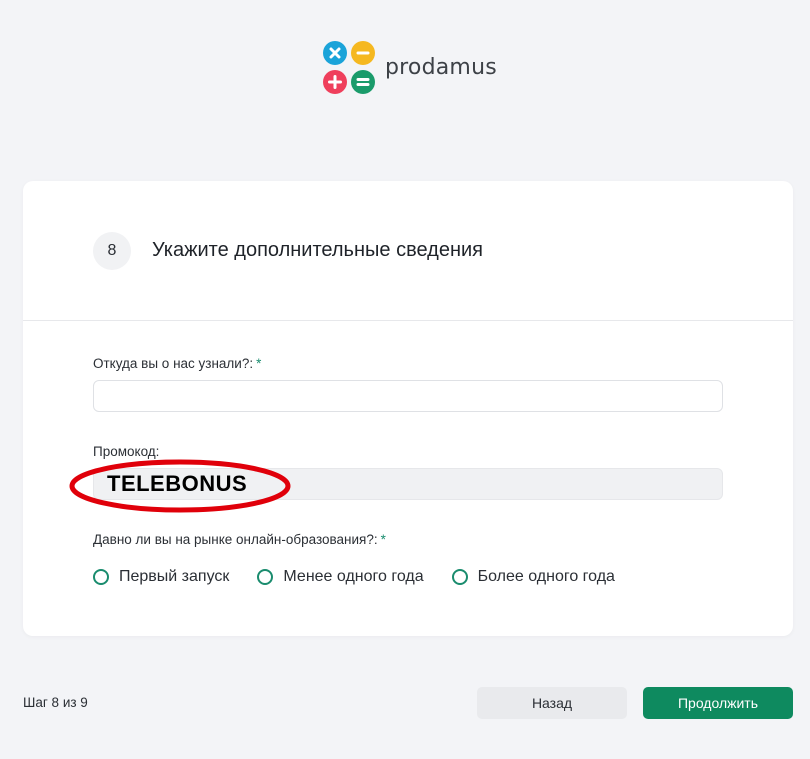 This screenshot has height=759, width=810. Describe the element at coordinates (335, 53) in the screenshot. I see `multiply-icon` at that location.